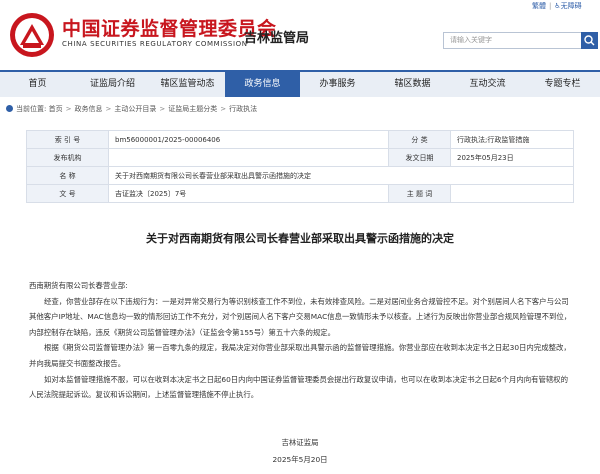 This screenshot has width=600, height=474. I want to click on nav-bureau-intro: 证监局介绍, so click(112, 84).